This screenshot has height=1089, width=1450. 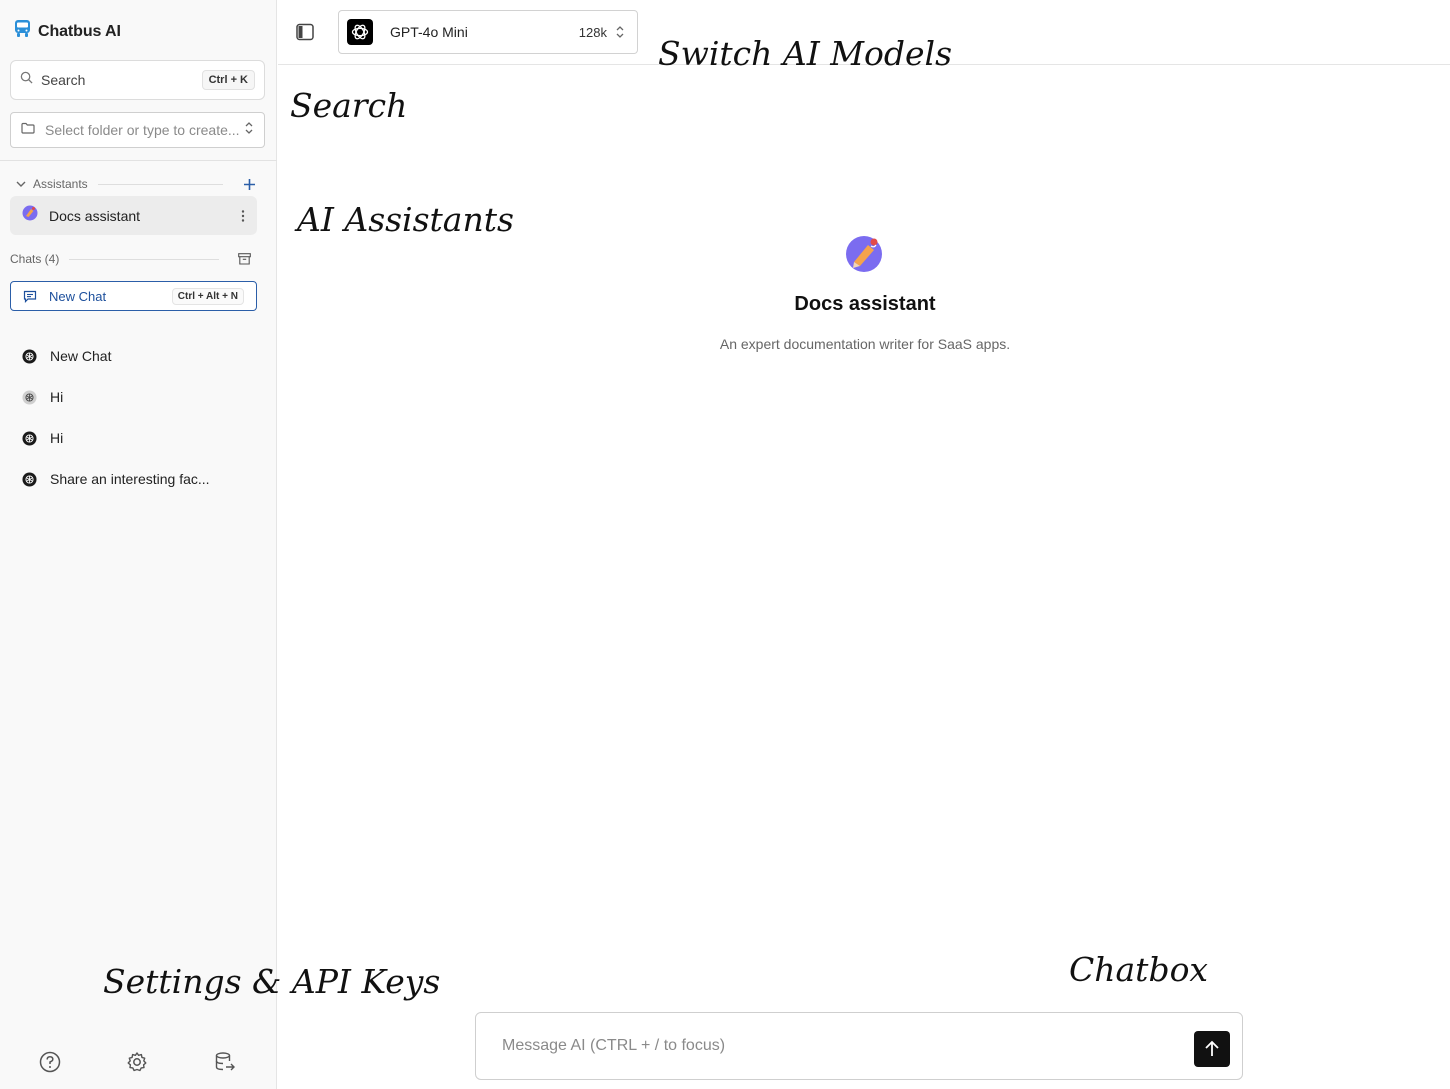 I want to click on add-assistant-icon, so click(x=249, y=184).